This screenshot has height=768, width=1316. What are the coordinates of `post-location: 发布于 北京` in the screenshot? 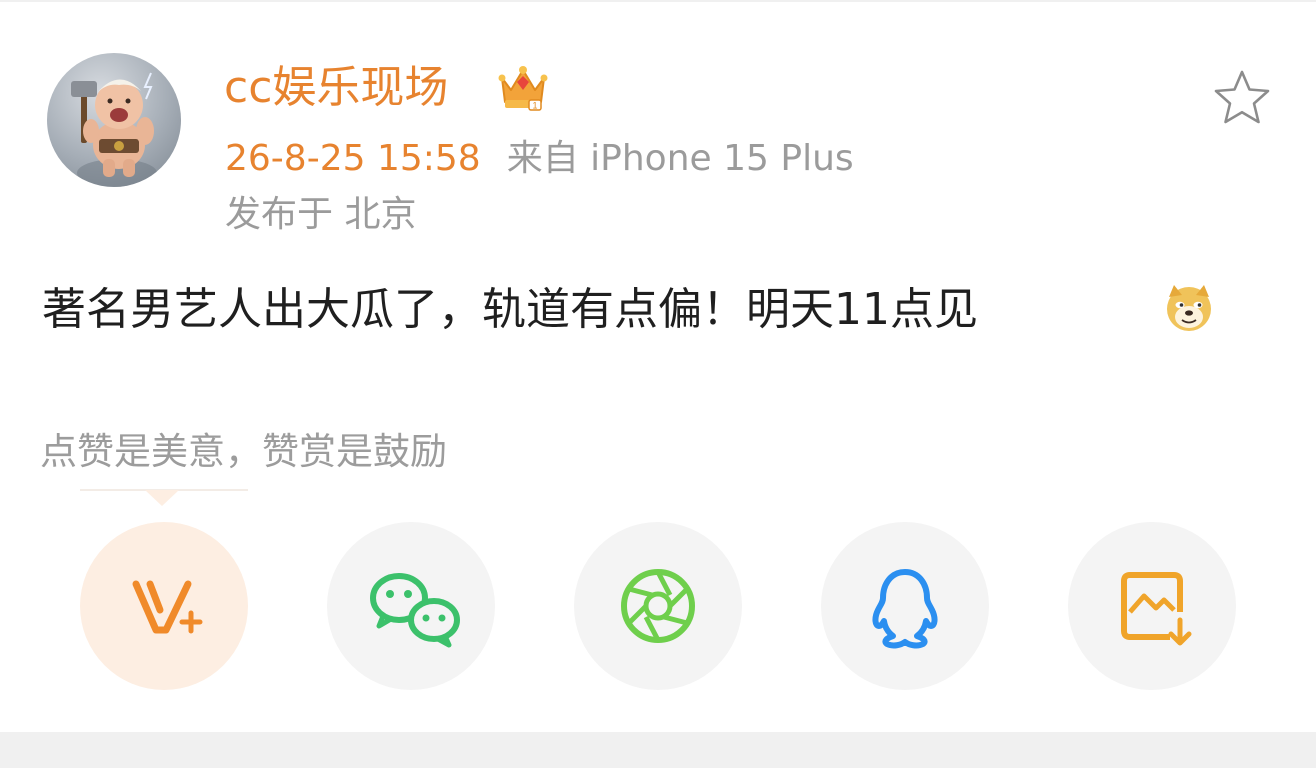 It's located at (321, 214).